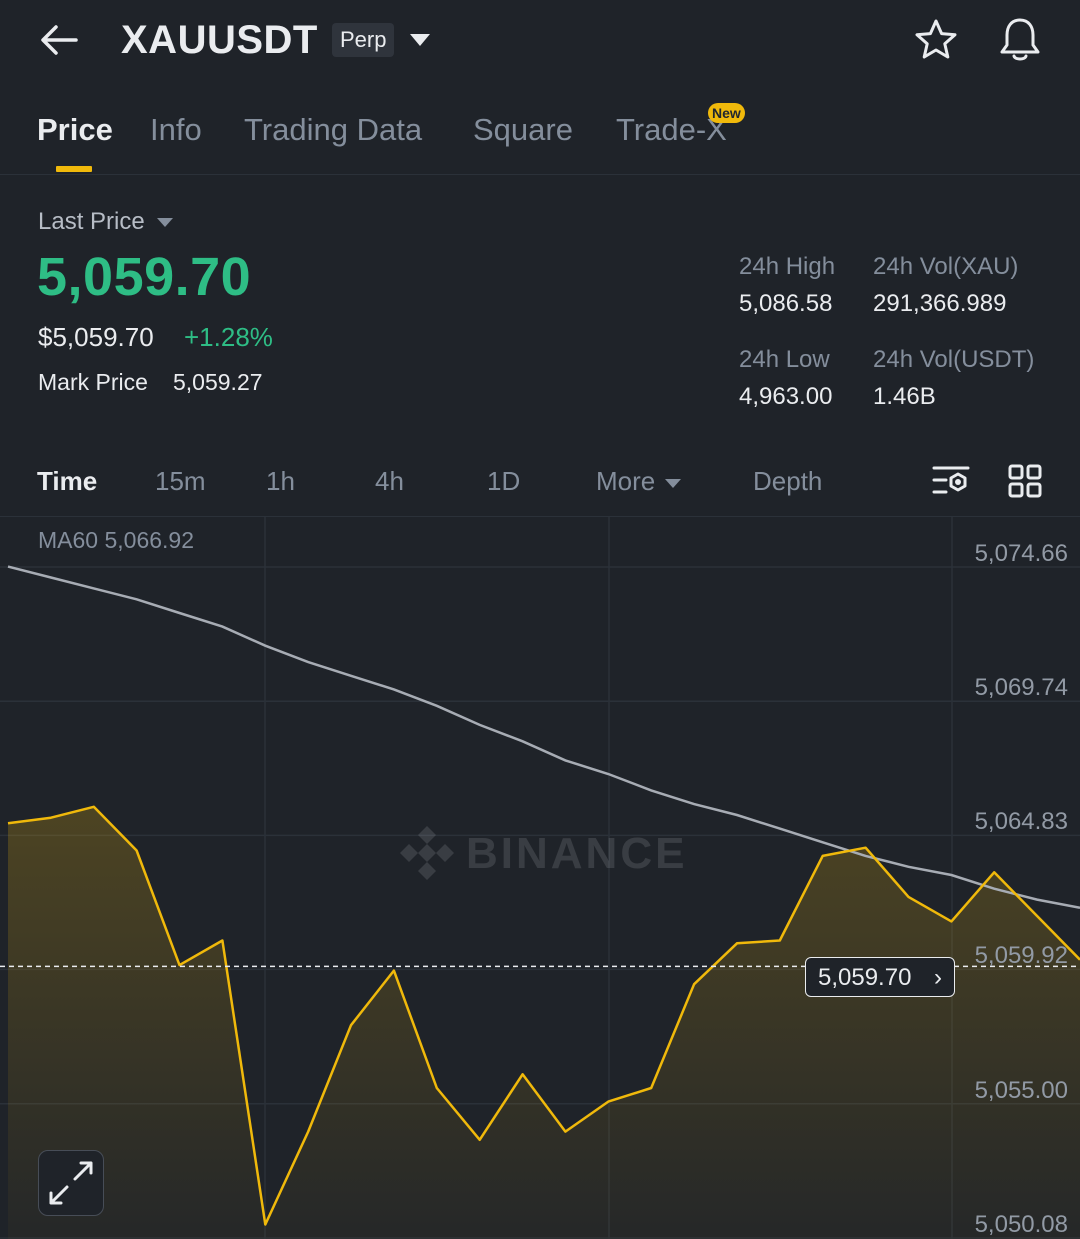 This screenshot has height=1239, width=1080. I want to click on new-badge: New, so click(726, 113).